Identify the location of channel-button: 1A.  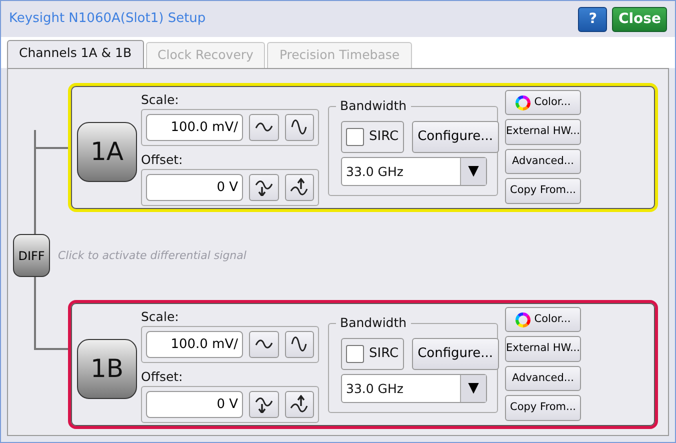
(107, 152).